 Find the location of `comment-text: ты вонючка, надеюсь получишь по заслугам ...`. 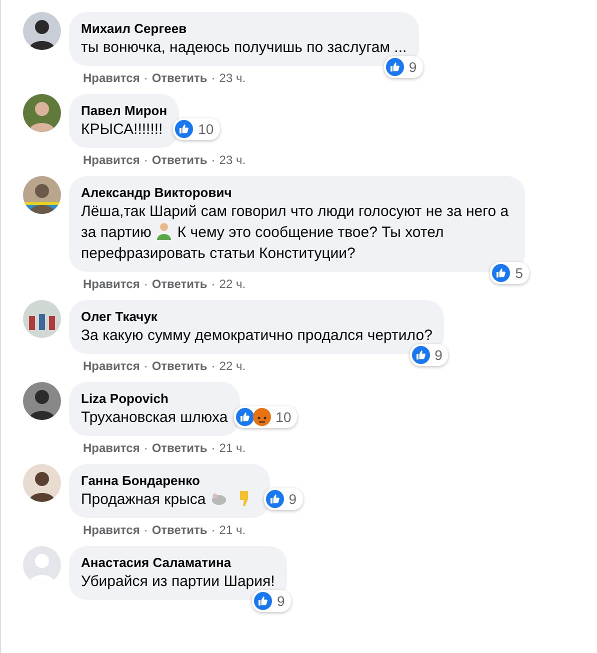

comment-text: ты вонючка, надеюсь получишь по заслугам ... is located at coordinates (244, 48).